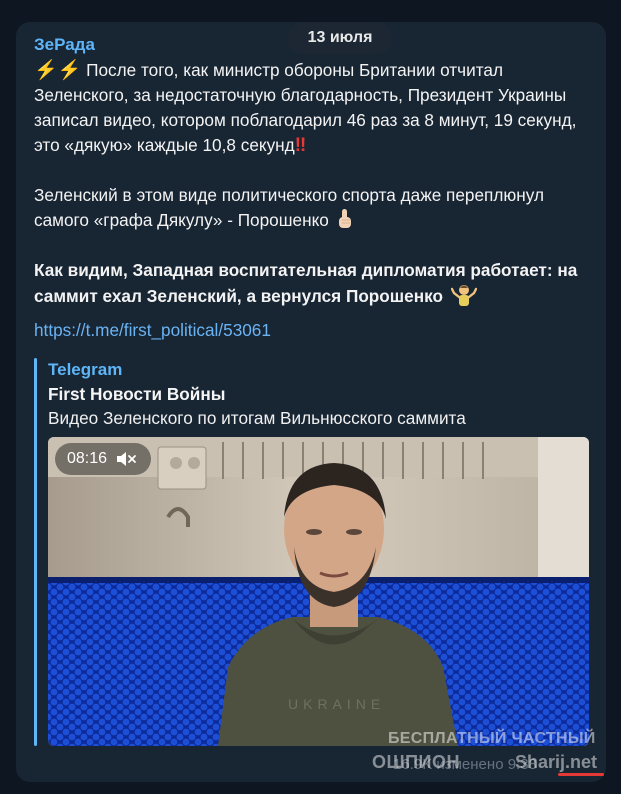  Describe the element at coordinates (345, 219) in the screenshot. I see `pointing-up-icon` at that location.